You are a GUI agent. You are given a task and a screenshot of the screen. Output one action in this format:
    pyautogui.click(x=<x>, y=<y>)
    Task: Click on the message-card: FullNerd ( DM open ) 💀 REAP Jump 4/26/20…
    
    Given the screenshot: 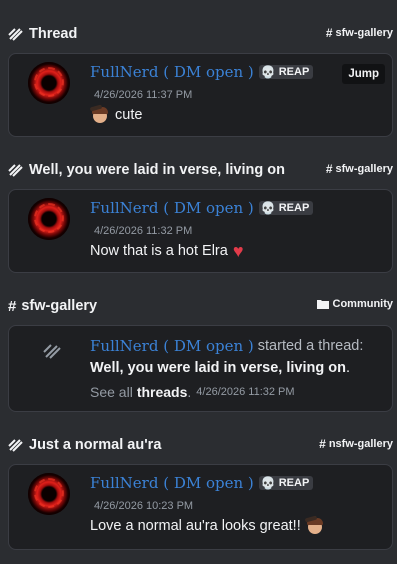 What is the action you would take?
    pyautogui.click(x=200, y=95)
    